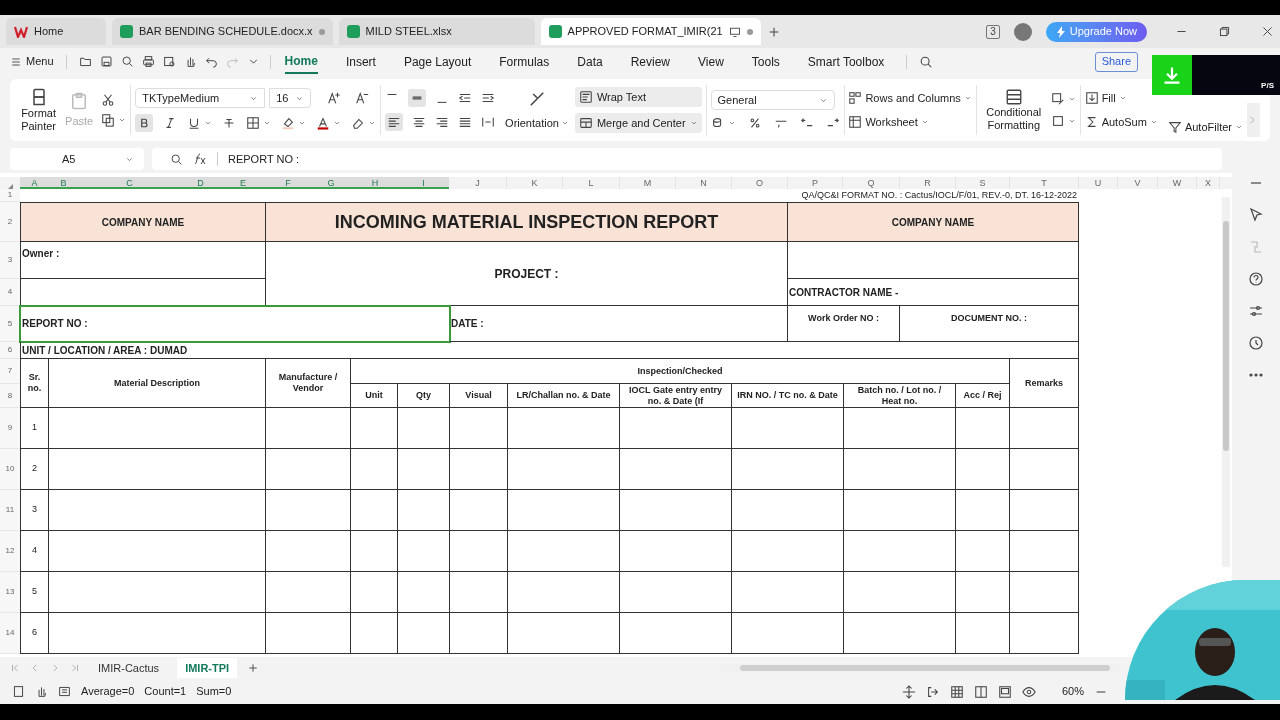  What do you see at coordinates (993, 31) in the screenshot?
I see `workspace-count-badge: 3` at bounding box center [993, 31].